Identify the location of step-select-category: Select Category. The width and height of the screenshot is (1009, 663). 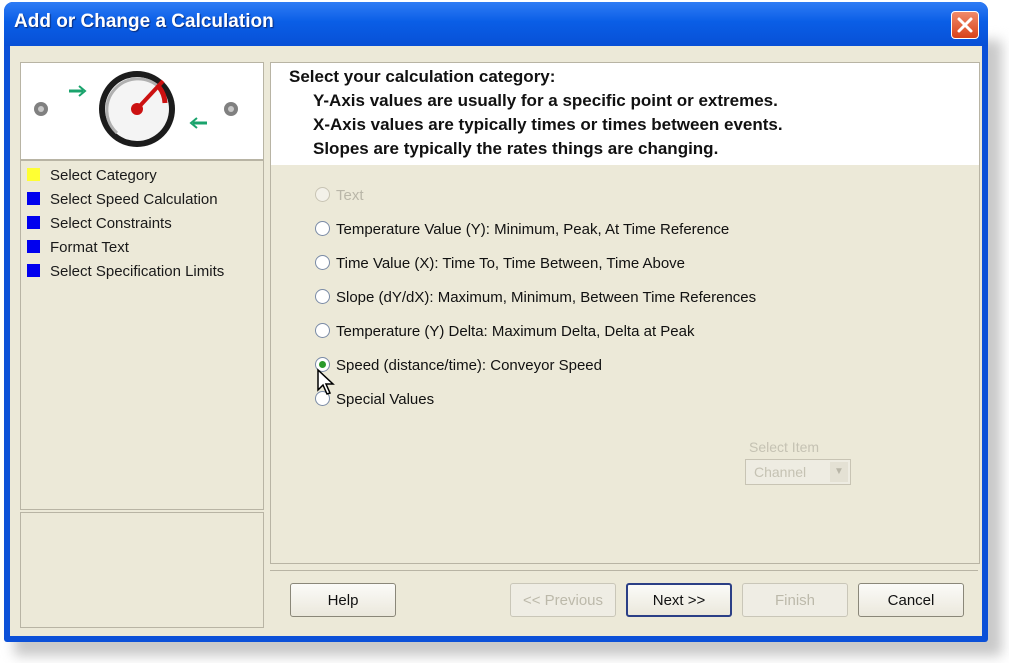
(92, 177).